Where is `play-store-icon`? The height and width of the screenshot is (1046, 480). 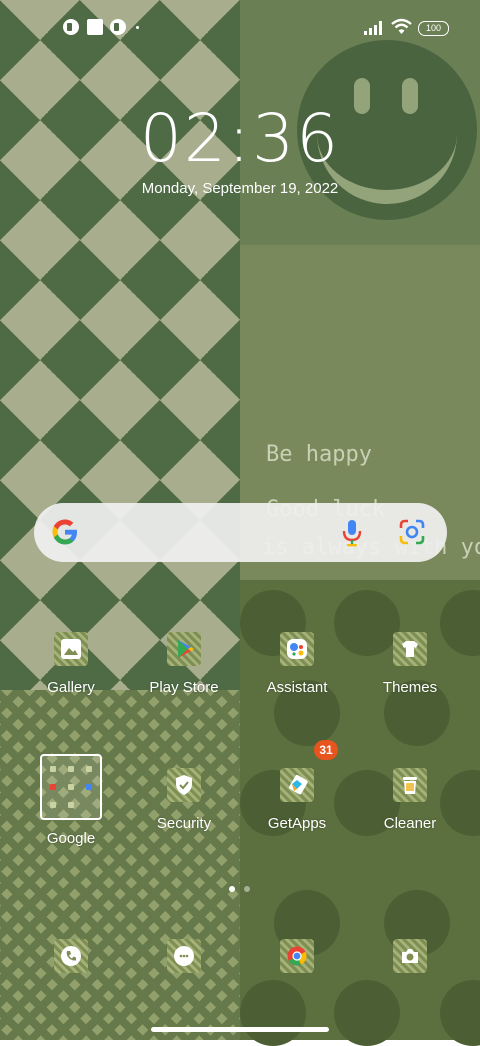 play-store-icon is located at coordinates (184, 649).